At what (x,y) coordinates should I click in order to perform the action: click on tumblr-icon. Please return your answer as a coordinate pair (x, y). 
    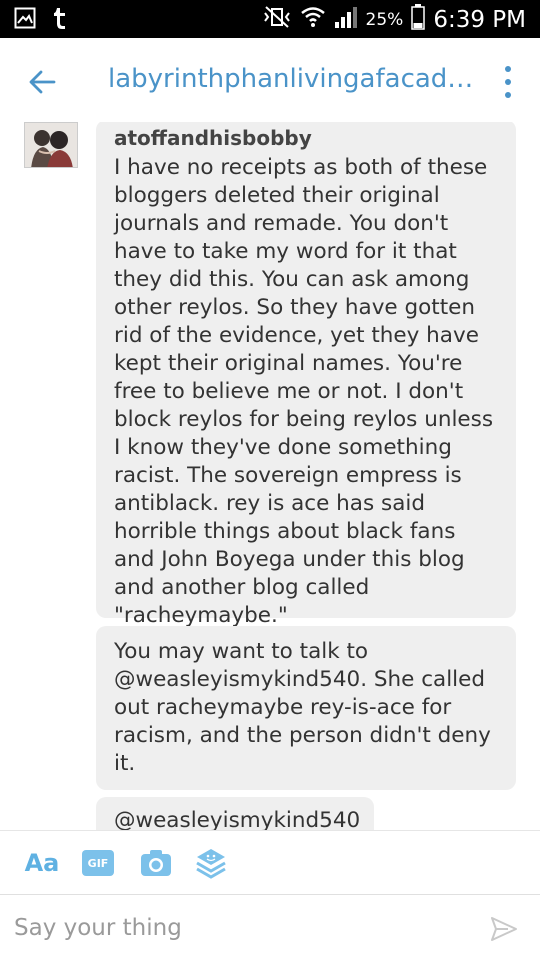
    Looking at the image, I should click on (59, 20).